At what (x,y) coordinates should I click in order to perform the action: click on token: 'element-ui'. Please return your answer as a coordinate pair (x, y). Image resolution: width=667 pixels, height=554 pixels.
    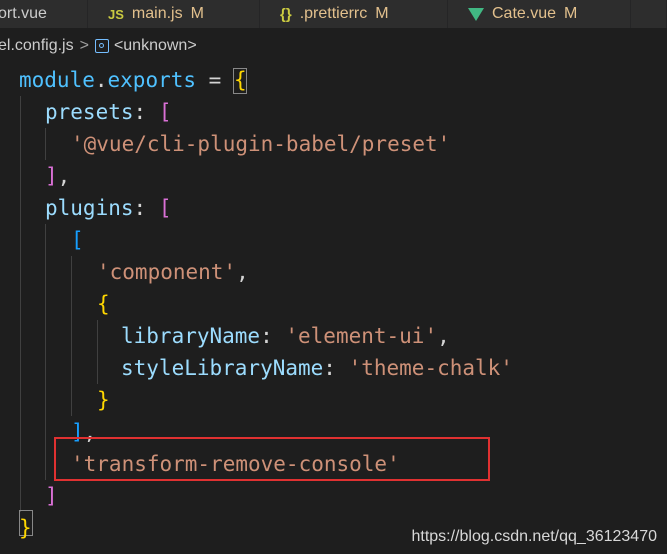
    Looking at the image, I should click on (361, 336).